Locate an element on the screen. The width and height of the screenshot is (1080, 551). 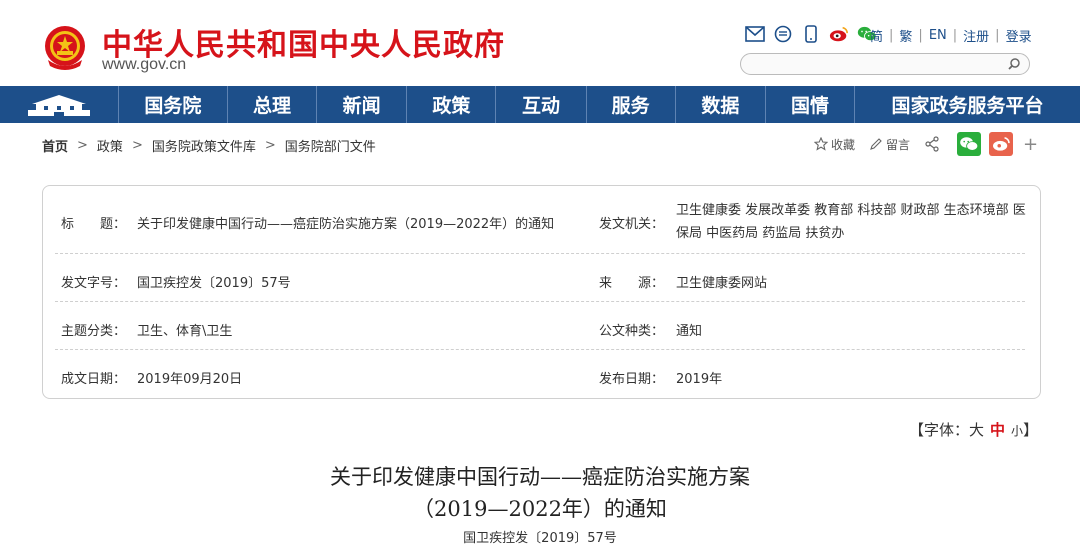
info-row-2: 发文字号： 国卫疾控发〔2019〕57号 来 源： 卫生健康委网站 is located at coordinates (540, 278).